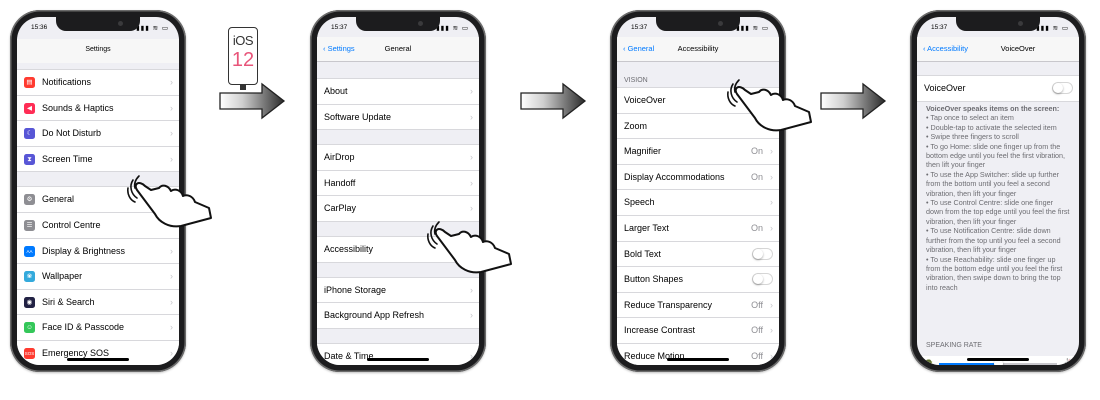  I want to click on general-row-date-time: Date & Time ›, so click(398, 353).